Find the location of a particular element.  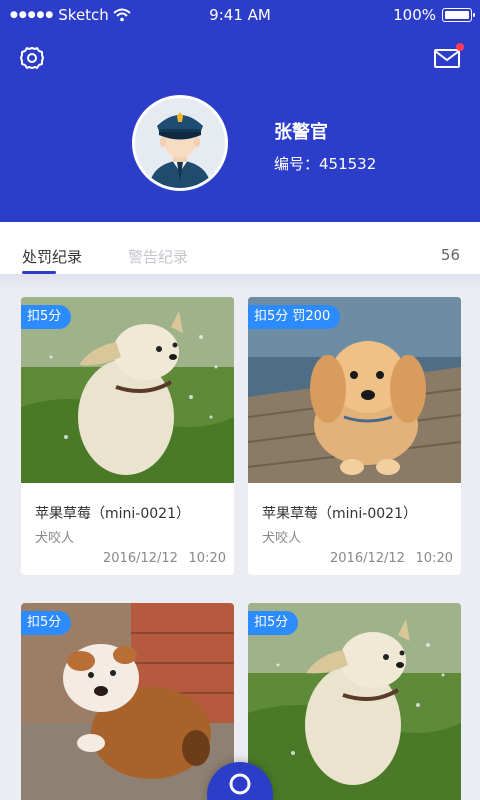

settings-button is located at coordinates (32, 58).